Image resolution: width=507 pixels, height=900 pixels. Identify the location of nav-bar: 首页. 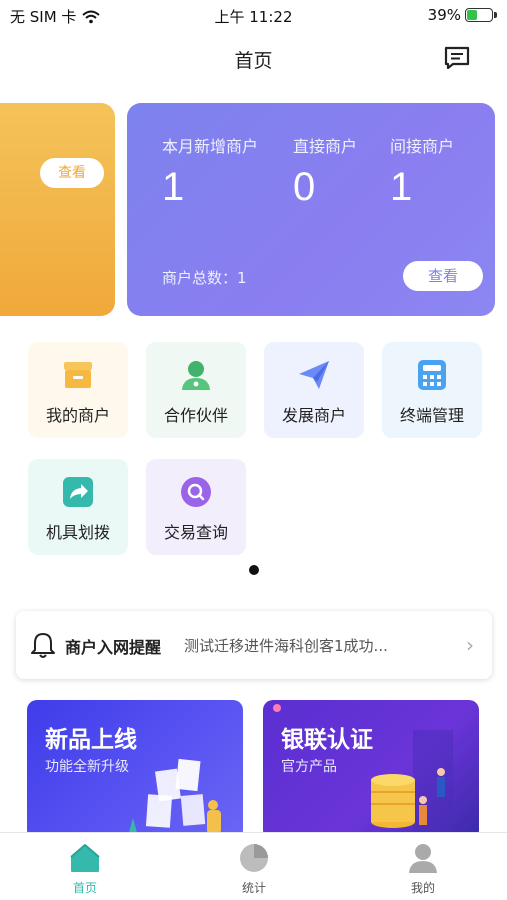
(253, 58).